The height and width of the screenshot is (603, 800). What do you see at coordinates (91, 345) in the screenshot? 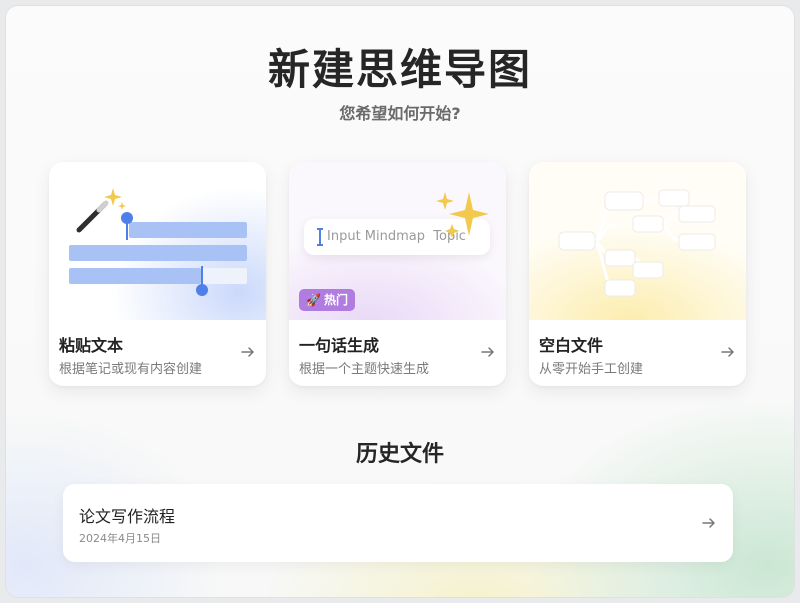
I see `paste-text-title: 粘贴文本` at bounding box center [91, 345].